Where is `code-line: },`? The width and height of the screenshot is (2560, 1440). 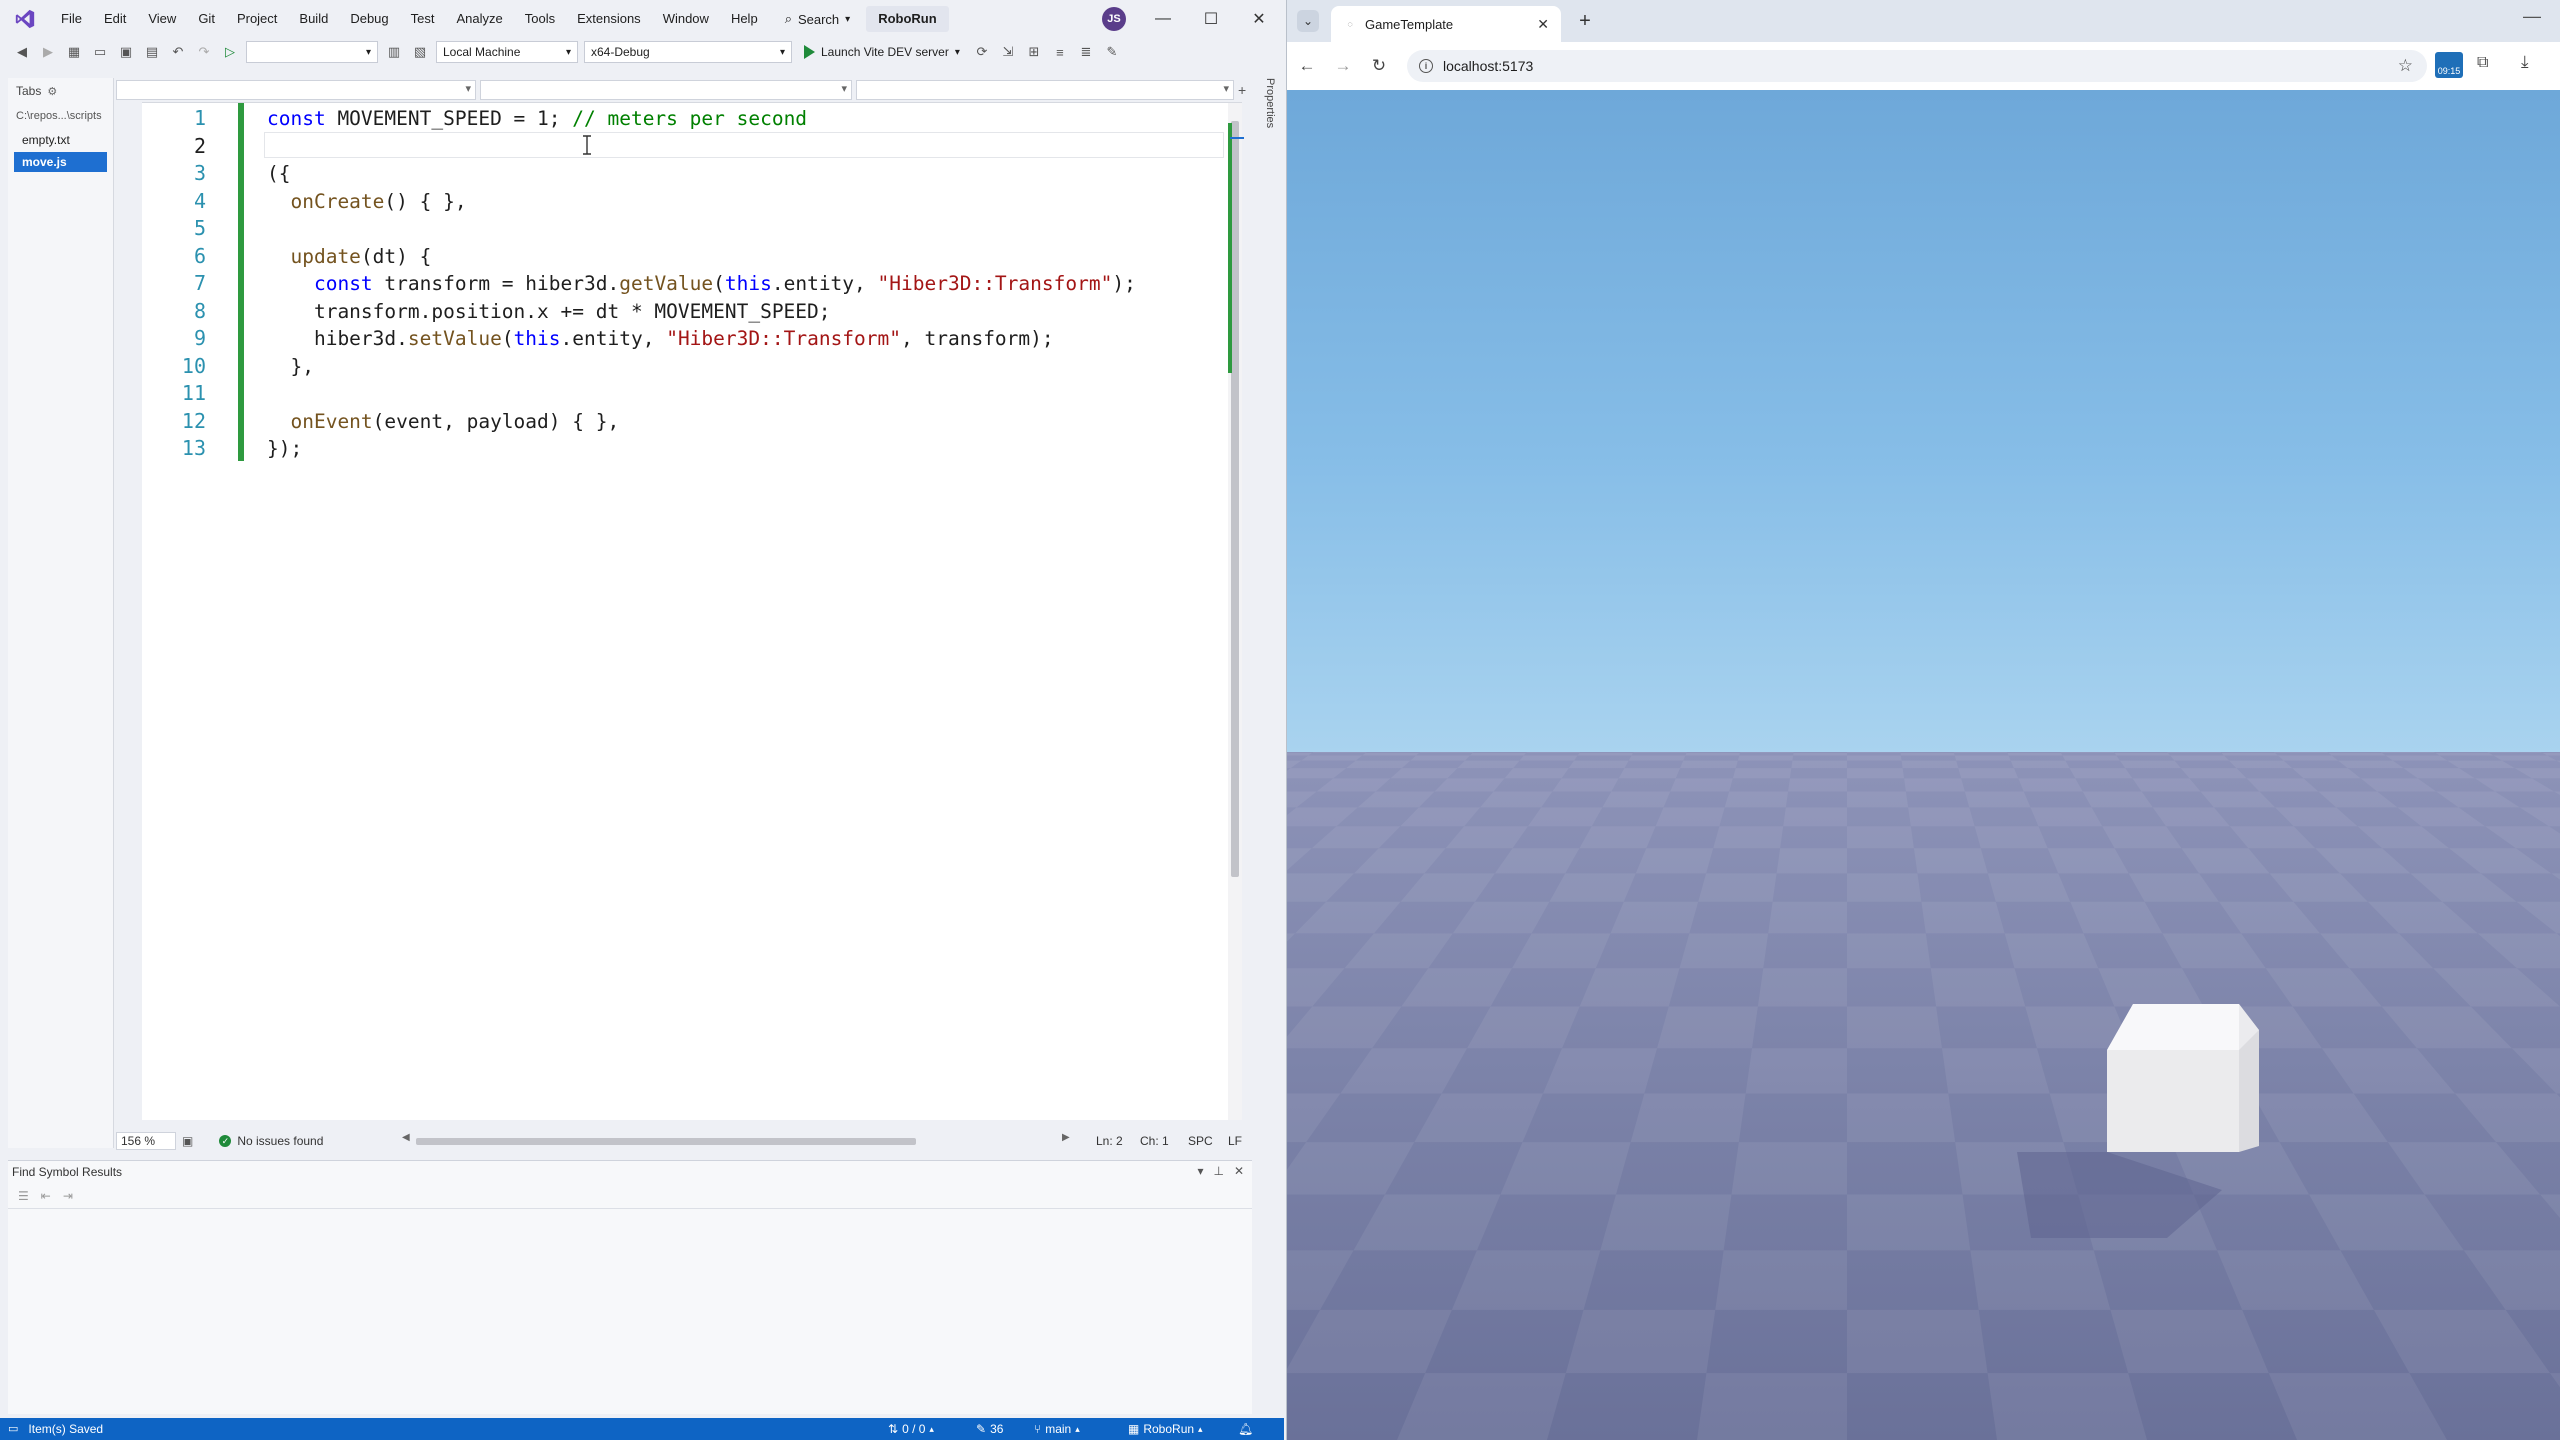
code-line: }, is located at coordinates (290, 367).